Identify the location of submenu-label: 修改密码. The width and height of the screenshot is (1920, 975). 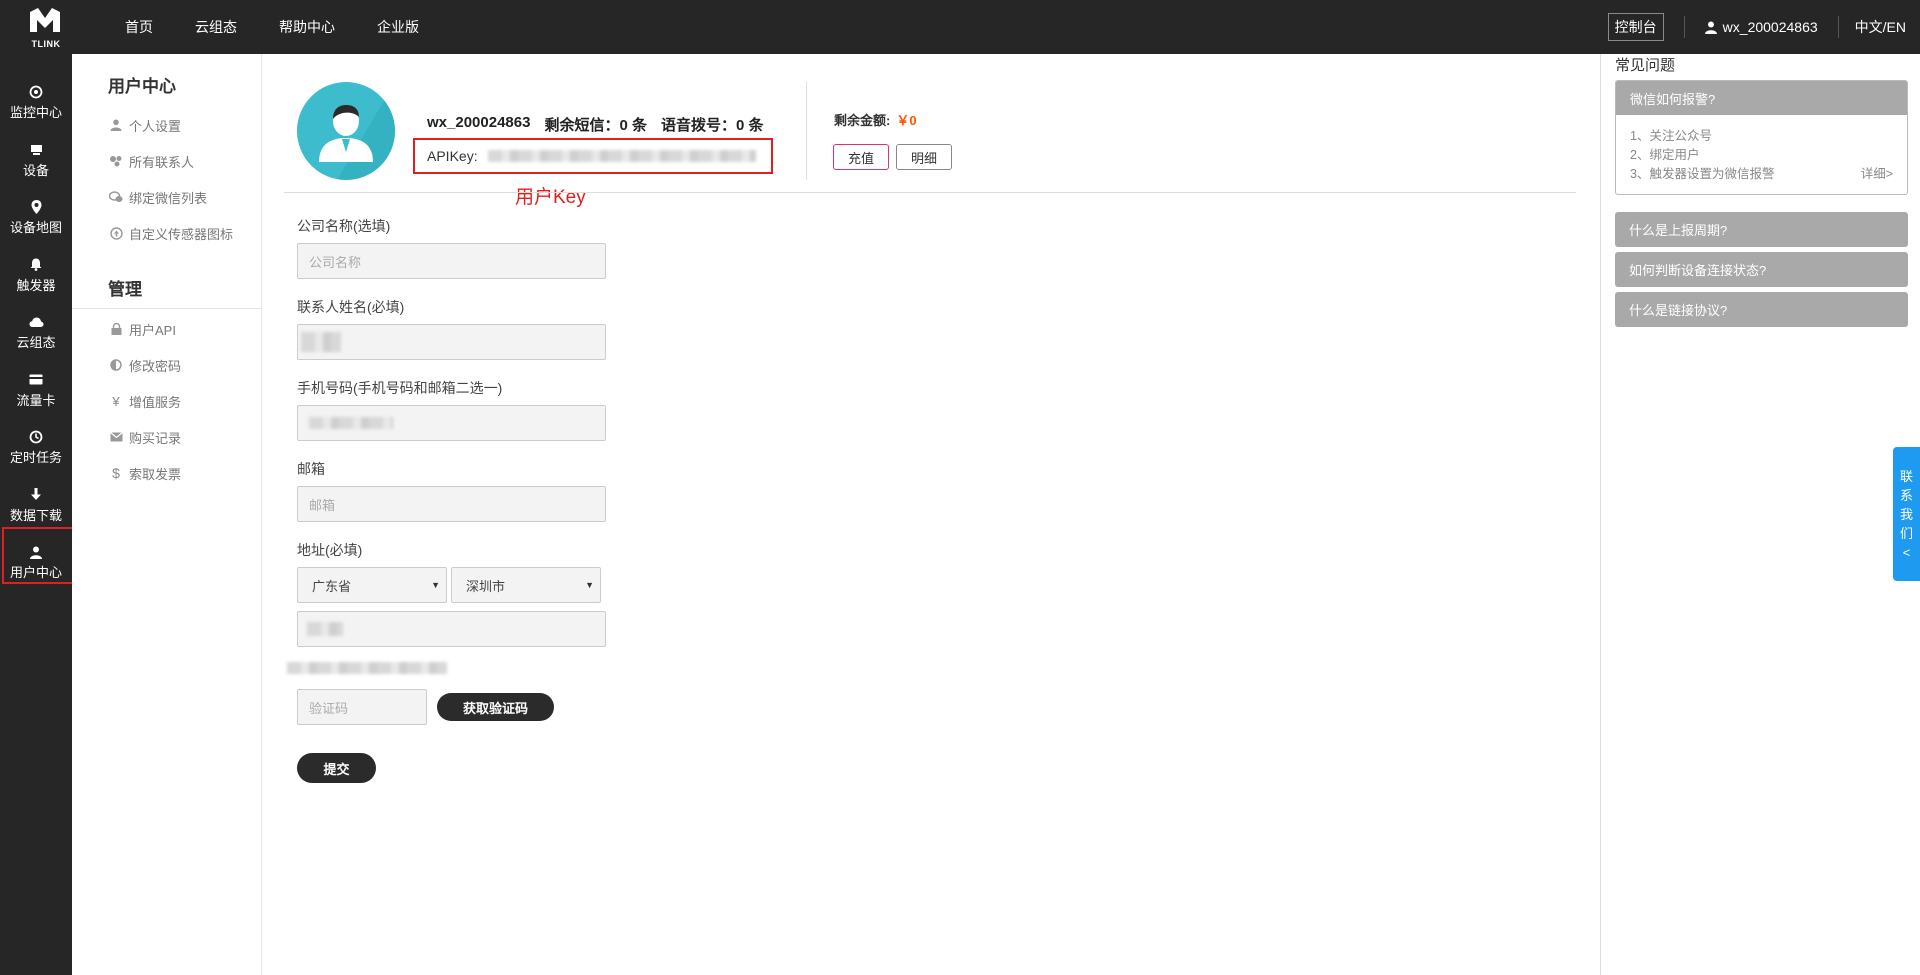
(155, 366).